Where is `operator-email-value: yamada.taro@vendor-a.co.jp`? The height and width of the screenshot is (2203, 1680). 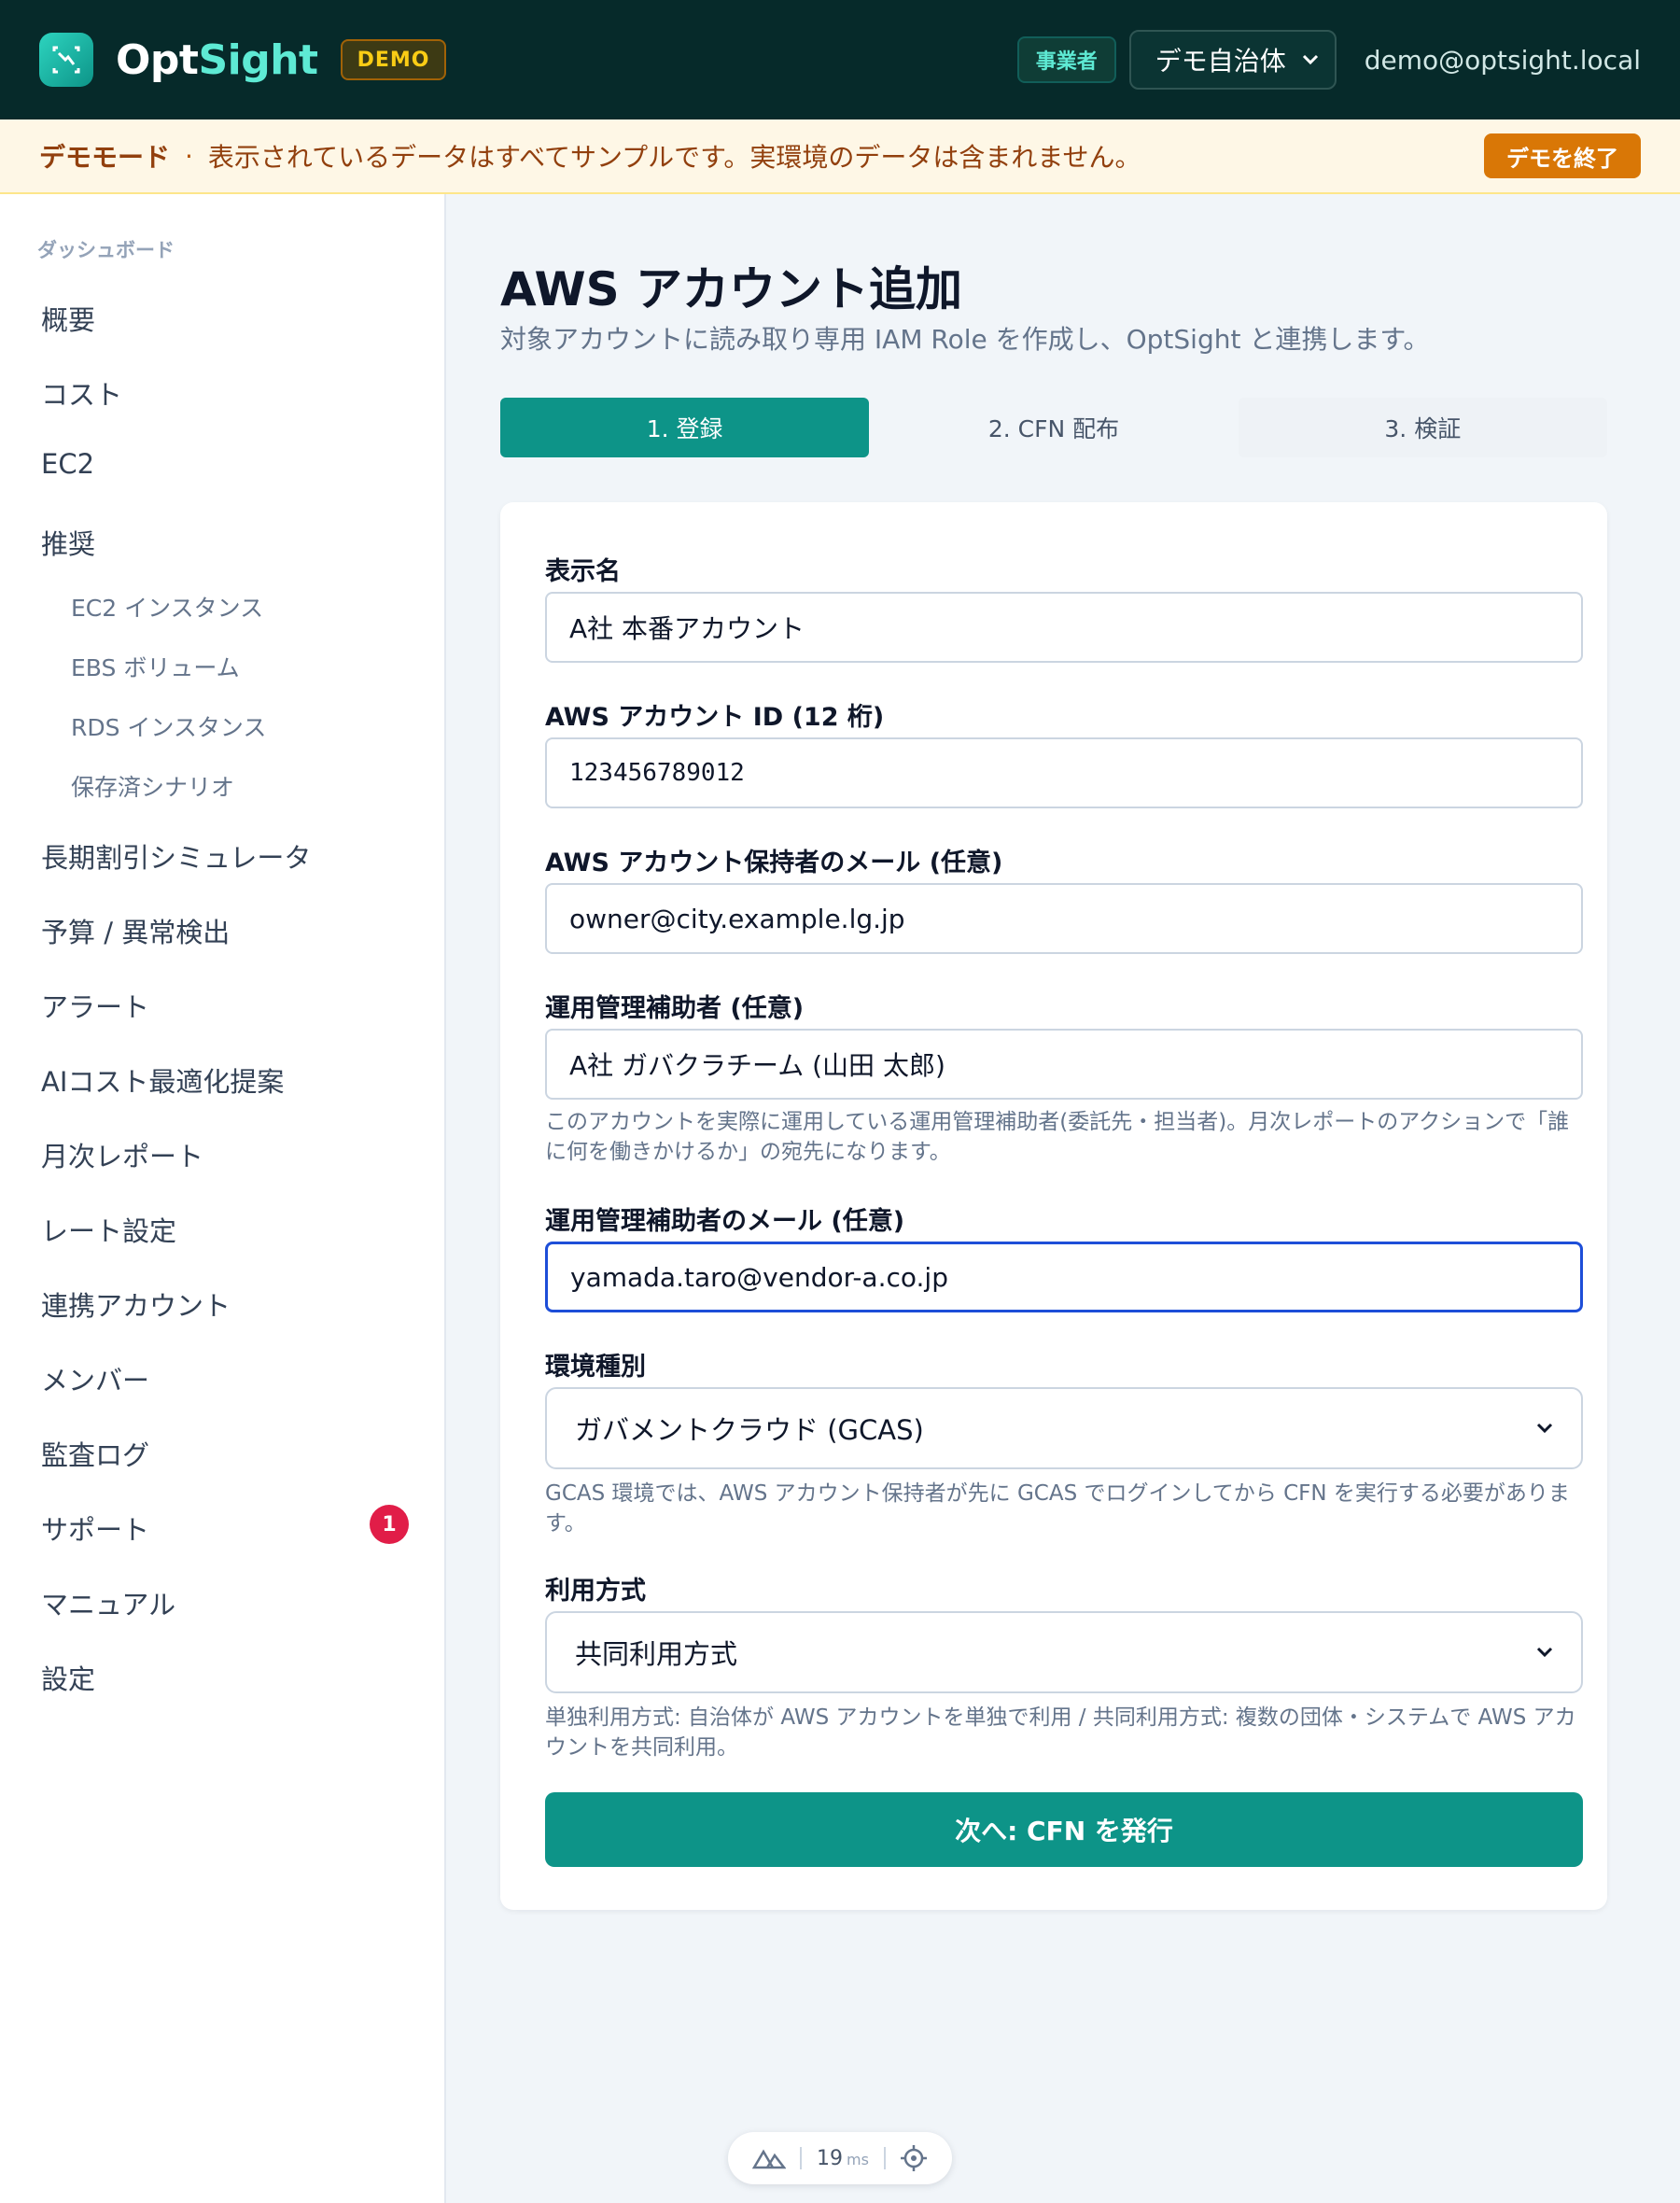 operator-email-value: yamada.taro@vendor-a.co.jp is located at coordinates (759, 1277).